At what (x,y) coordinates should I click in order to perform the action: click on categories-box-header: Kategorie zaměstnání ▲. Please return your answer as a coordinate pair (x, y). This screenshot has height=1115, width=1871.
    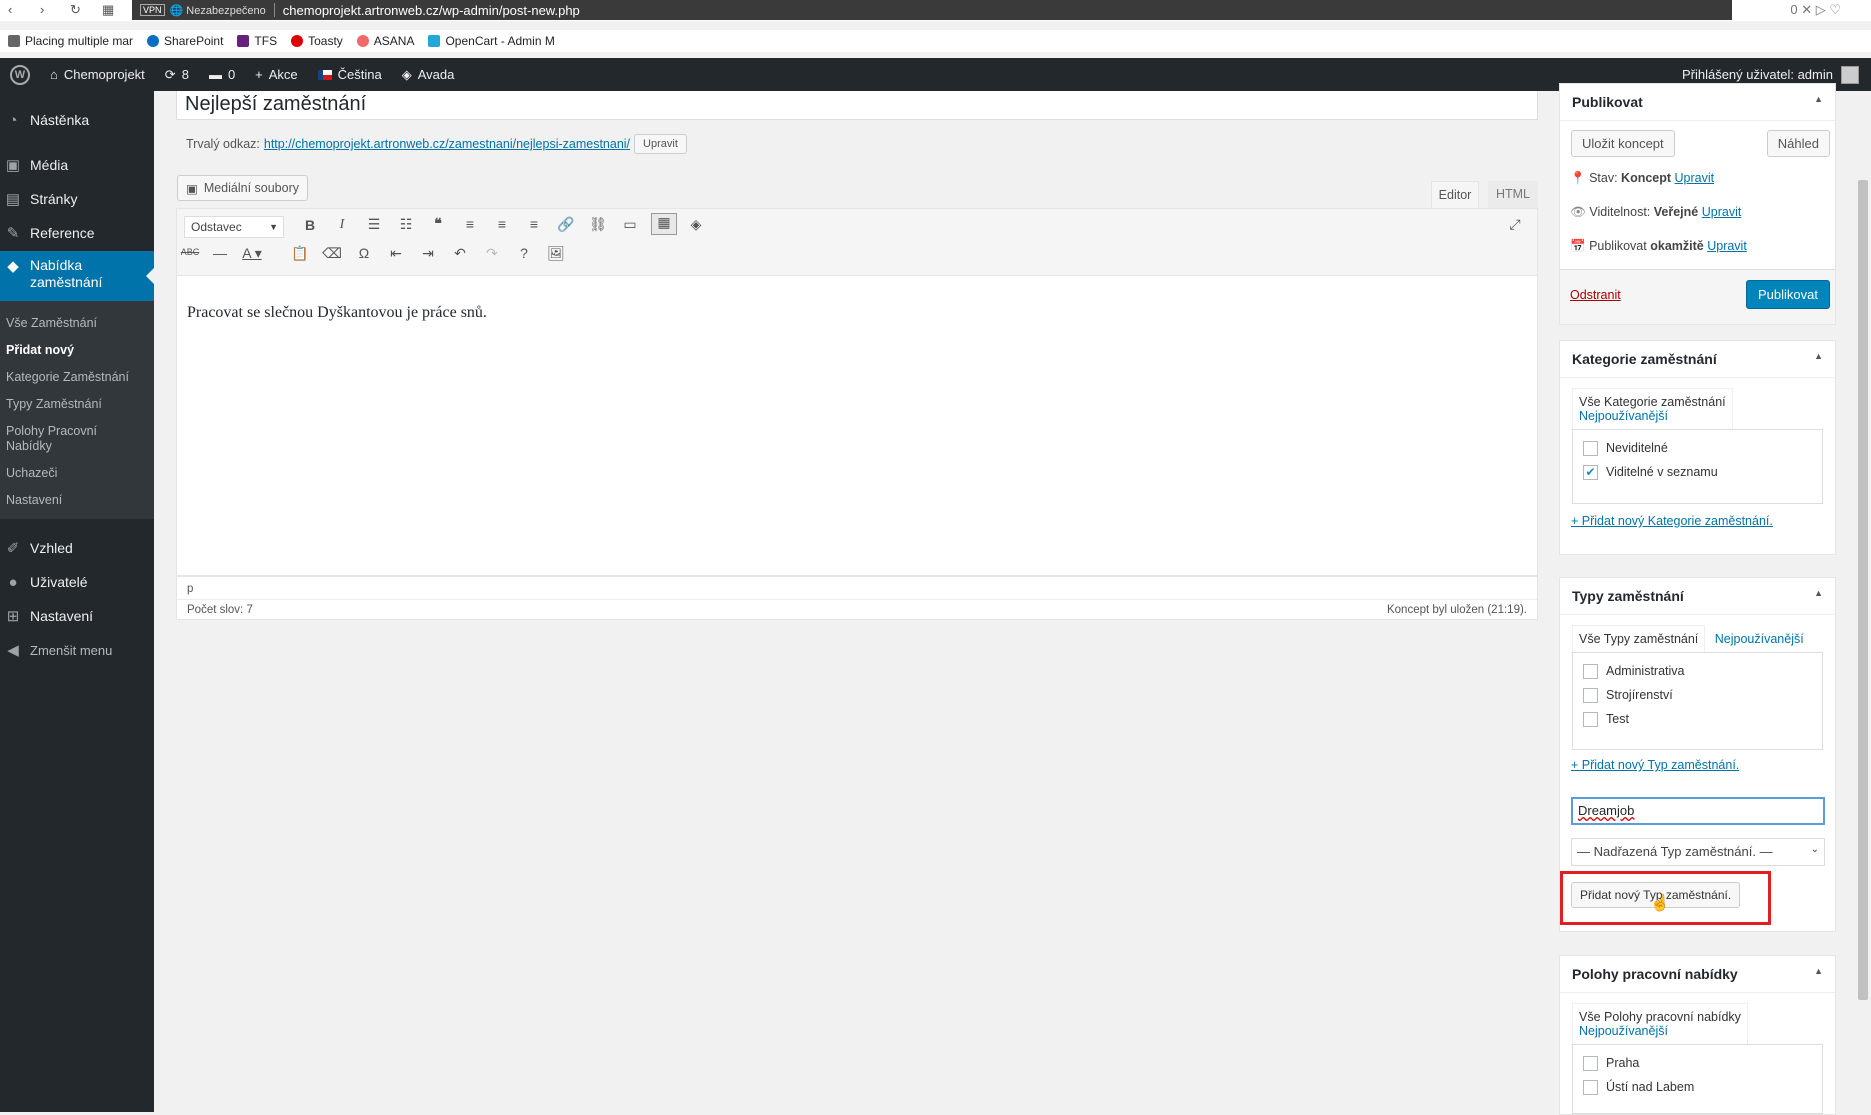
    Looking at the image, I should click on (1697, 359).